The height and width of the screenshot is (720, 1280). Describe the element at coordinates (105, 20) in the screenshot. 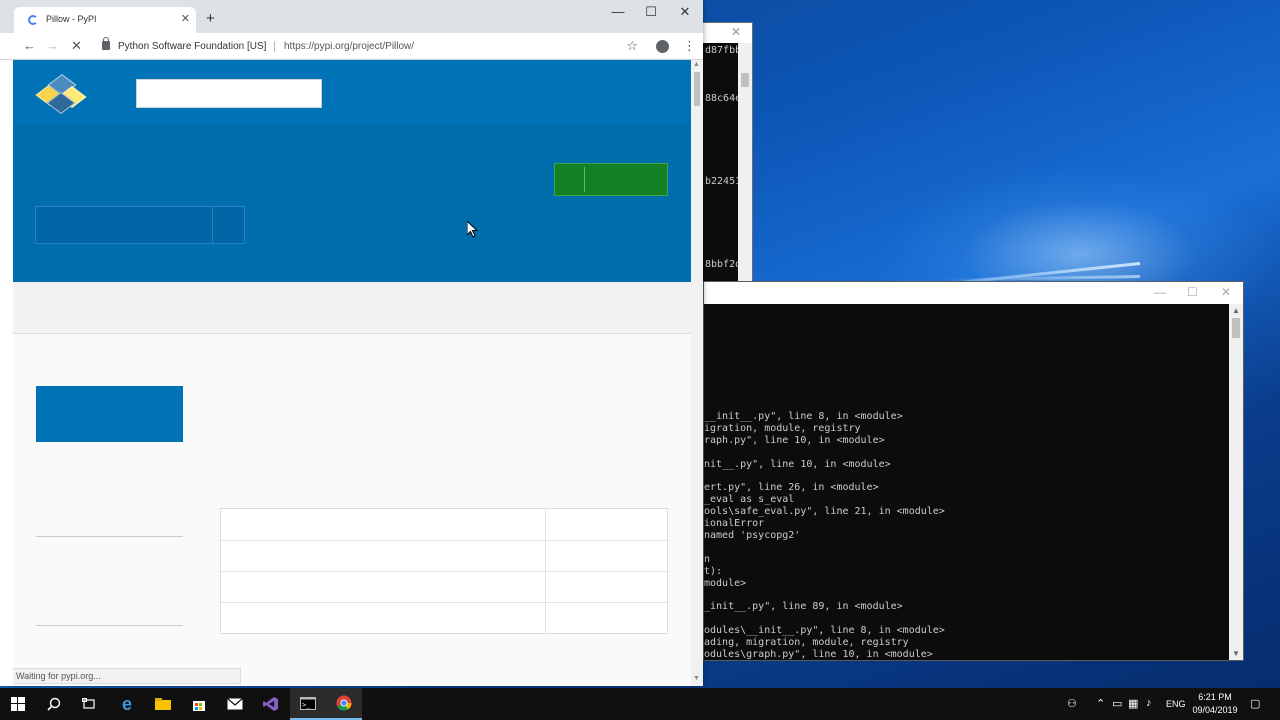

I see `browser-tab: Pillow - PyPI ✕` at that location.